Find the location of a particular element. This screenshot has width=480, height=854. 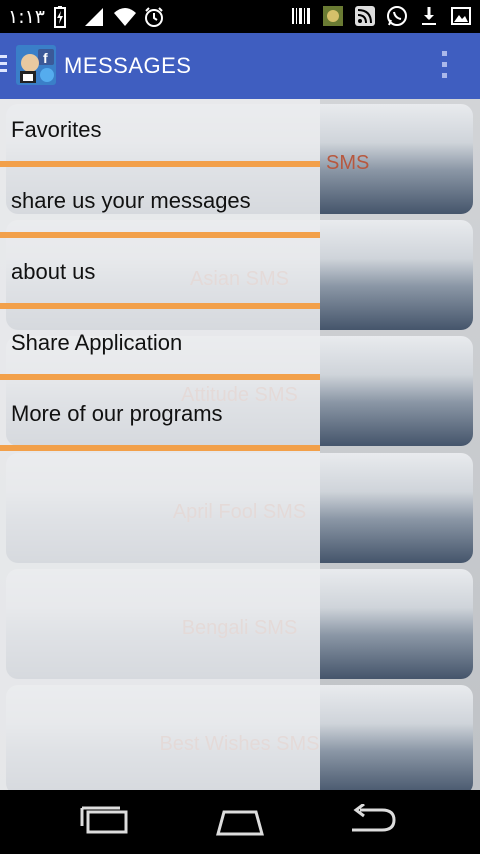

status-bar-left: ١:١٣ is located at coordinates (86, 17).